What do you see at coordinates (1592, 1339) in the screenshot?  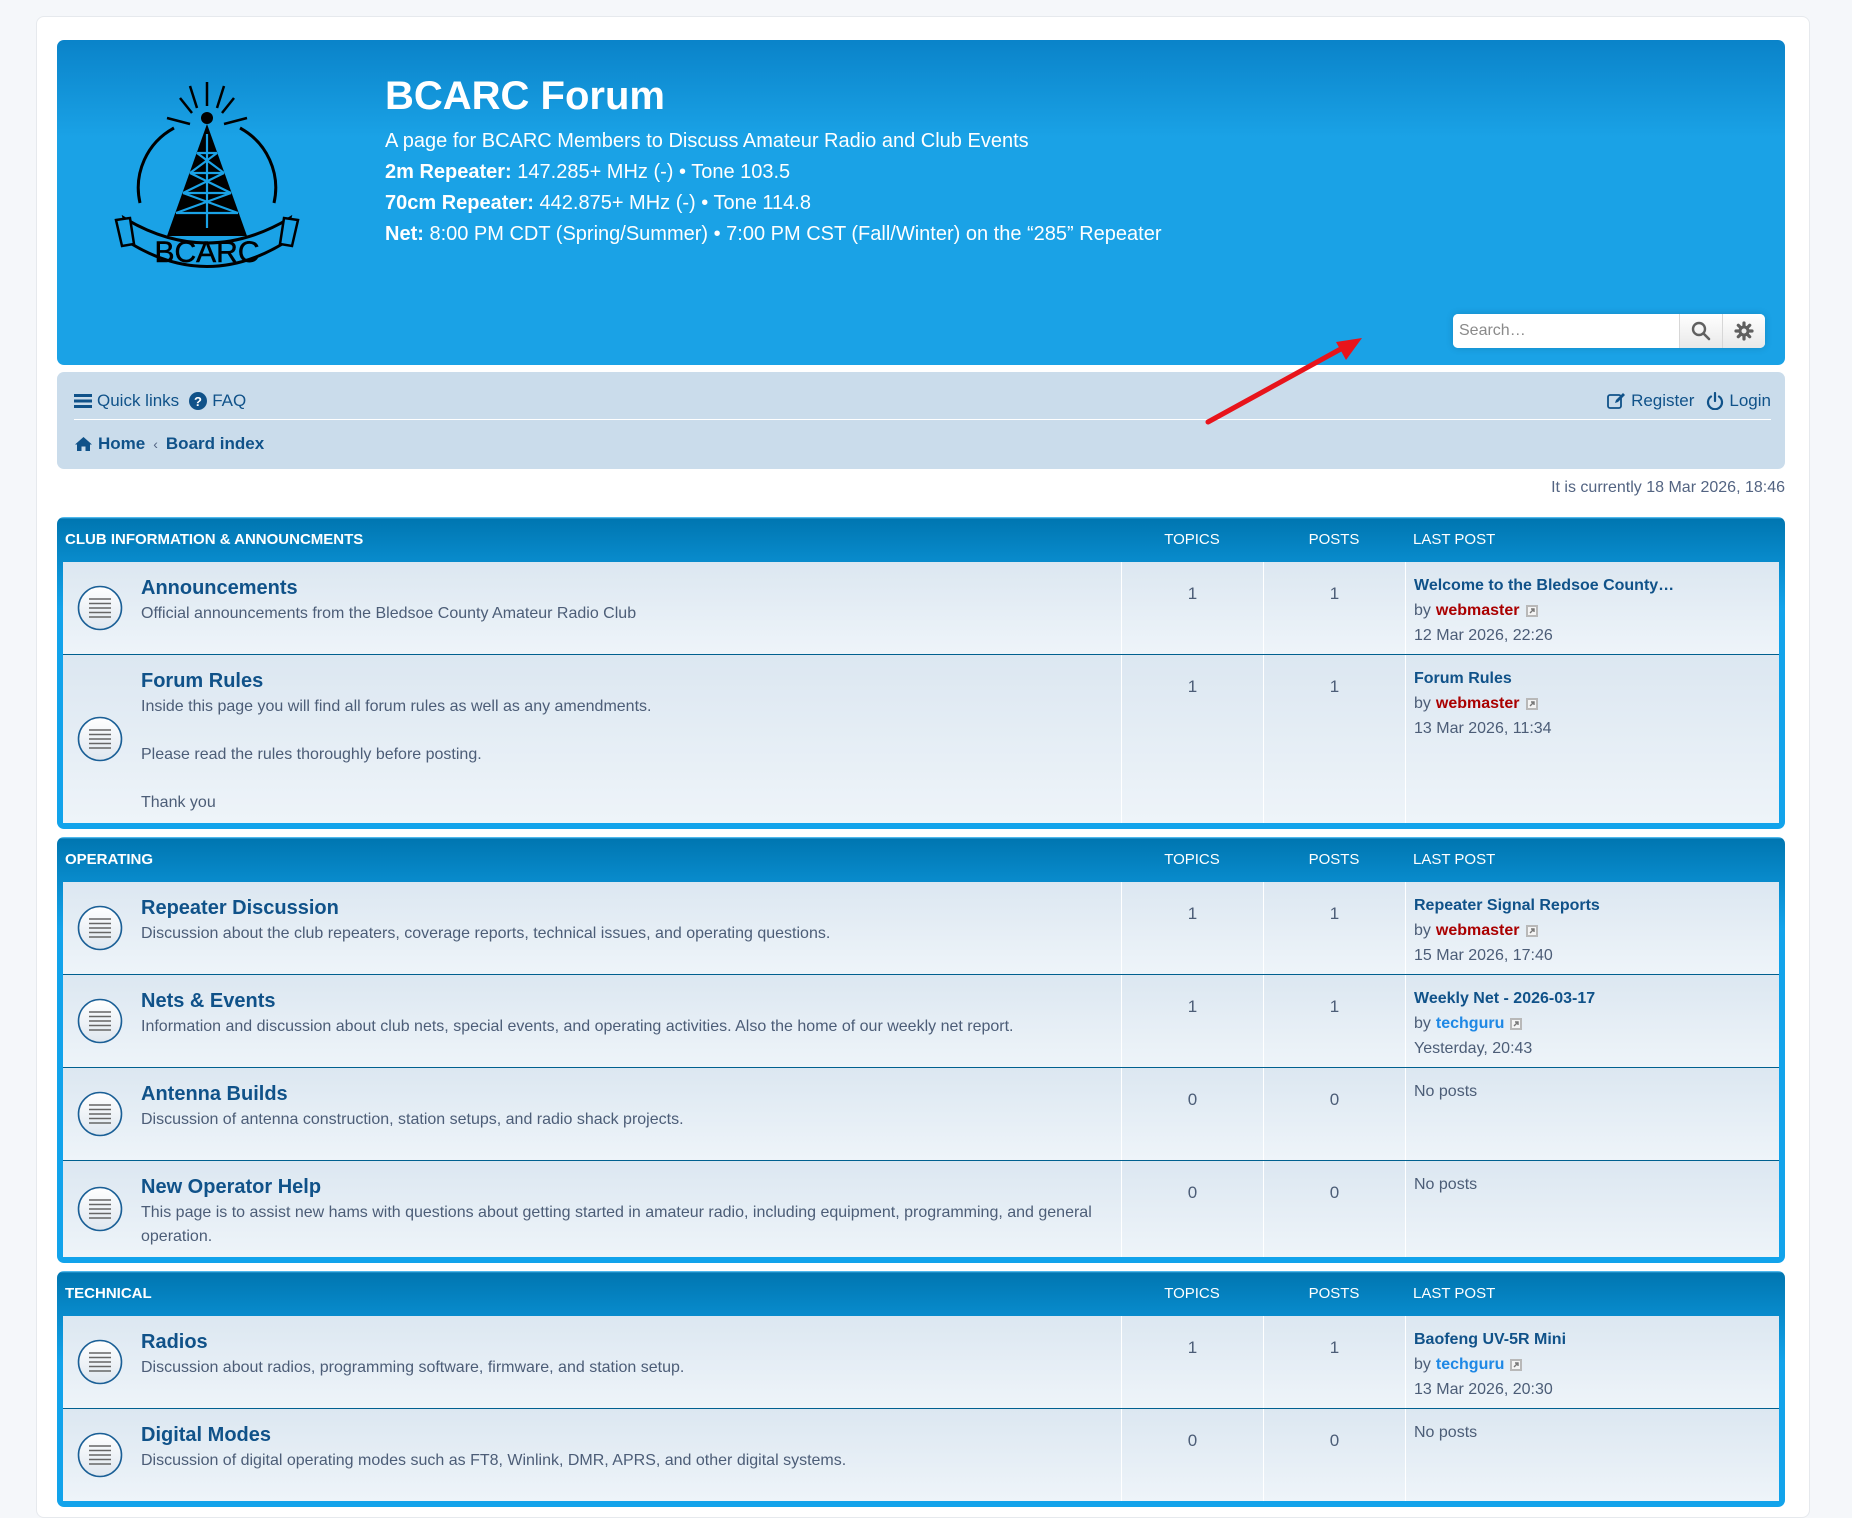 I see `last-post-title-link: Baofeng UV-5R Mini` at bounding box center [1592, 1339].